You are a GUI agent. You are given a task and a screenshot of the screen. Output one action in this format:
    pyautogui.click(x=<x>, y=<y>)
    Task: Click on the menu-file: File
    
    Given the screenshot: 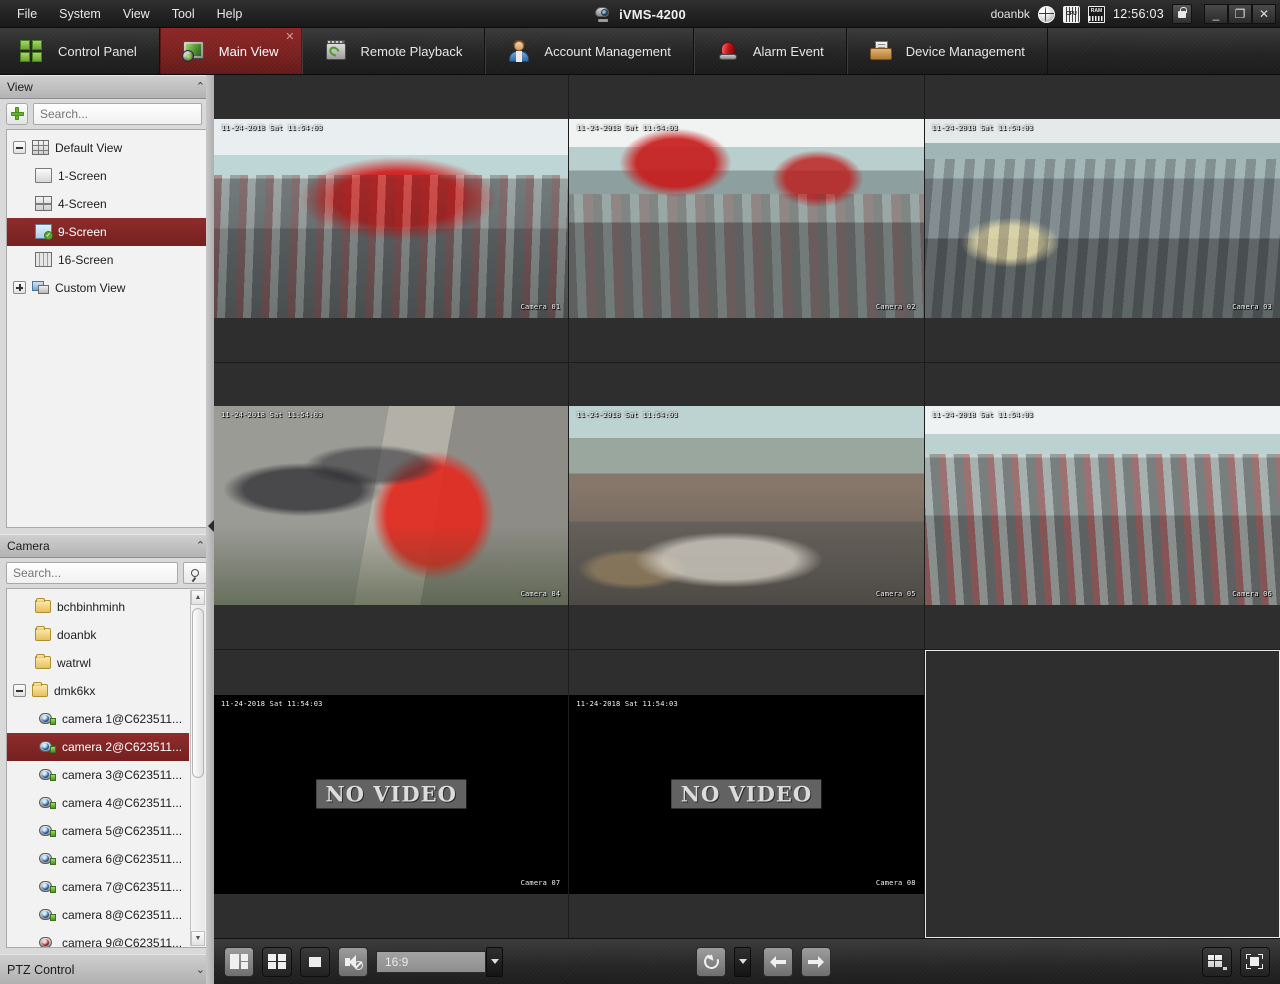 What is the action you would take?
    pyautogui.click(x=27, y=14)
    